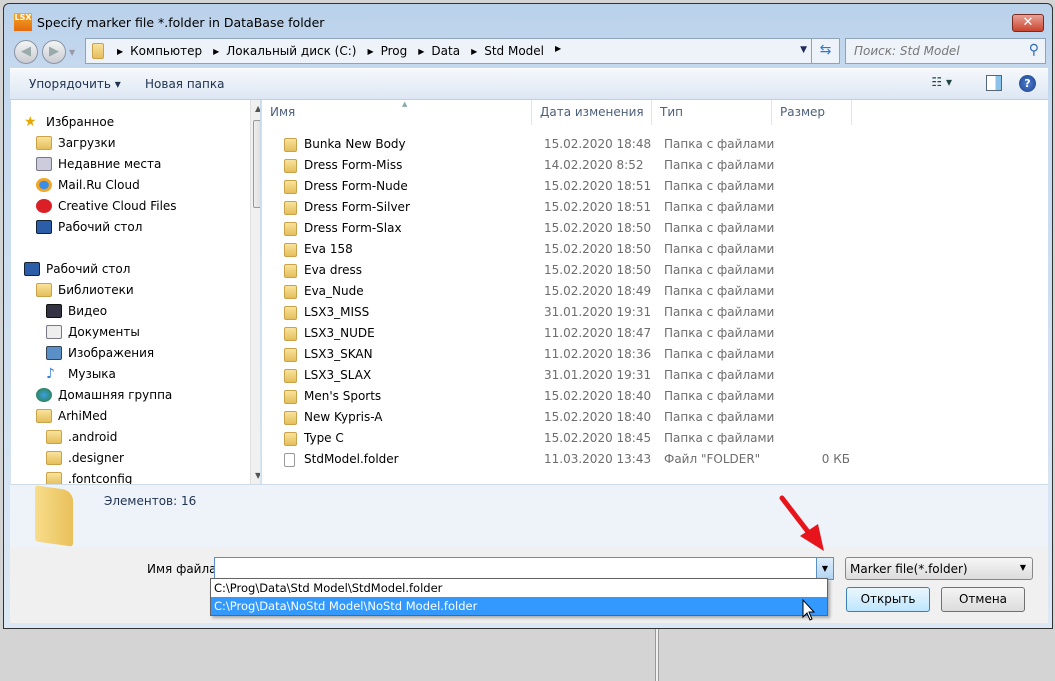 This screenshot has width=1055, height=681. What do you see at coordinates (562, 438) in the screenshot?
I see `file-row: Type C 15.02.2020 18:45 Папка с файлами` at bounding box center [562, 438].